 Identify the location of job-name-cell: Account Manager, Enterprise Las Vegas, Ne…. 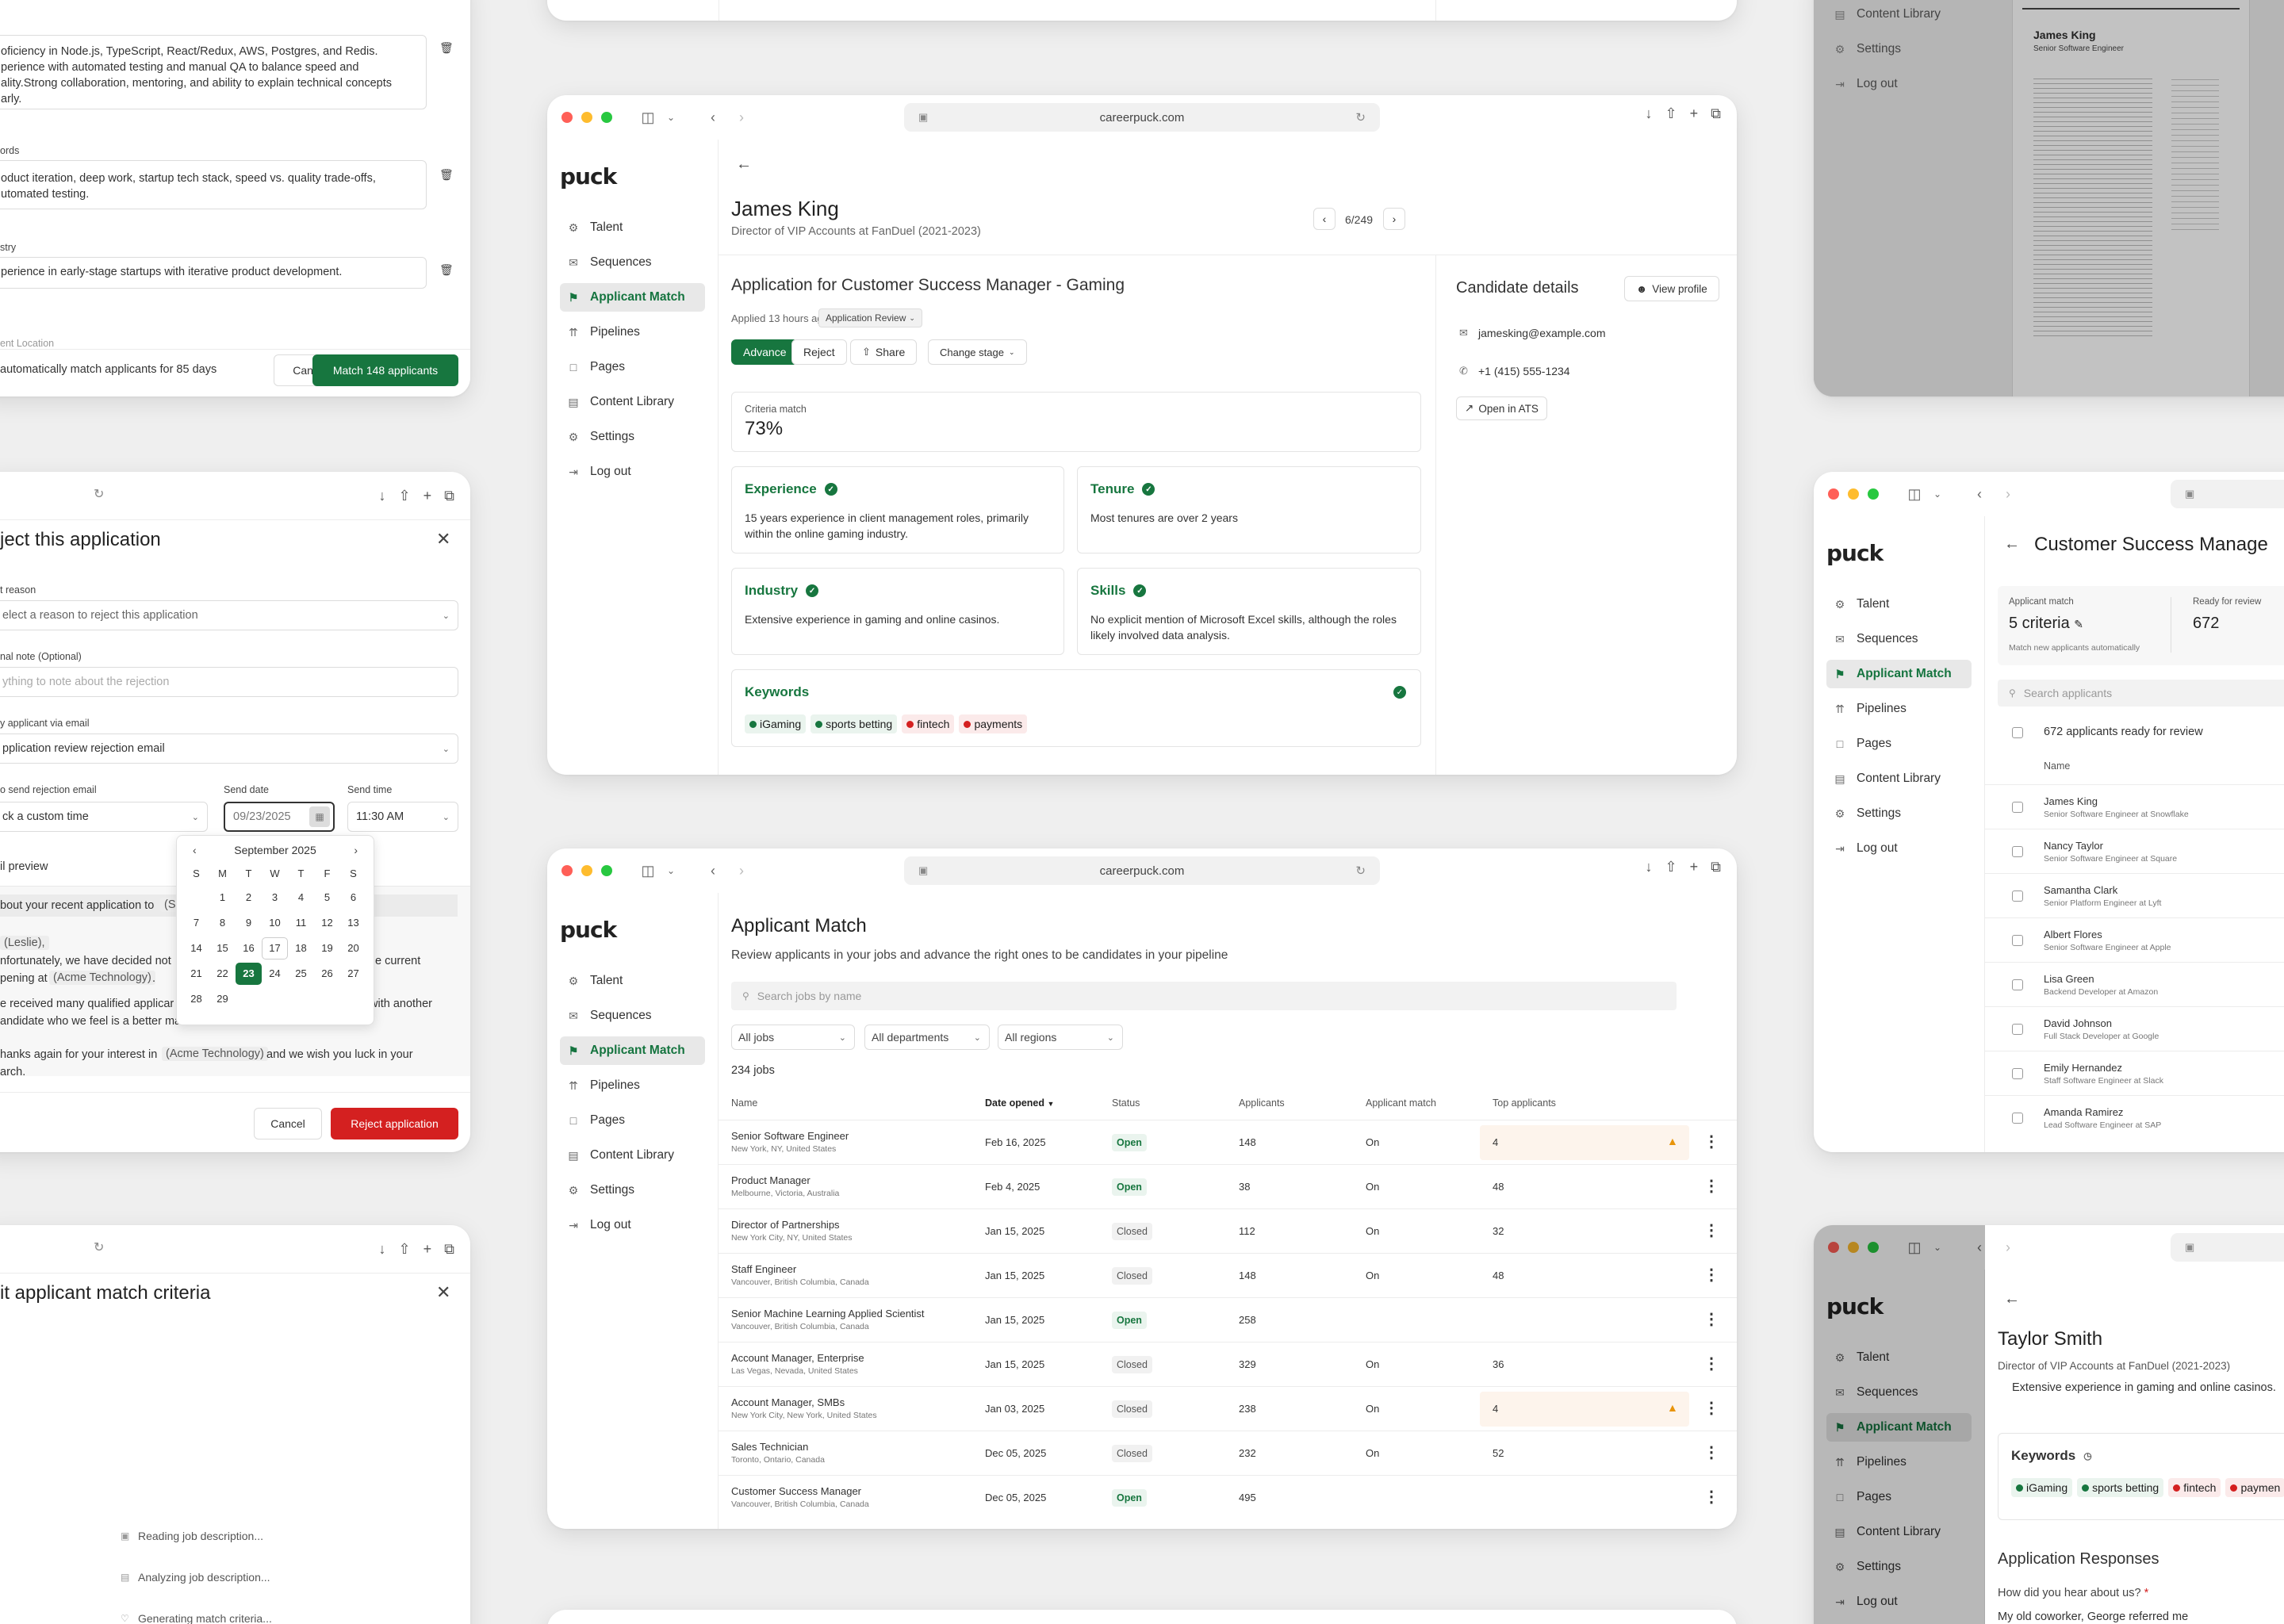
(797, 1364).